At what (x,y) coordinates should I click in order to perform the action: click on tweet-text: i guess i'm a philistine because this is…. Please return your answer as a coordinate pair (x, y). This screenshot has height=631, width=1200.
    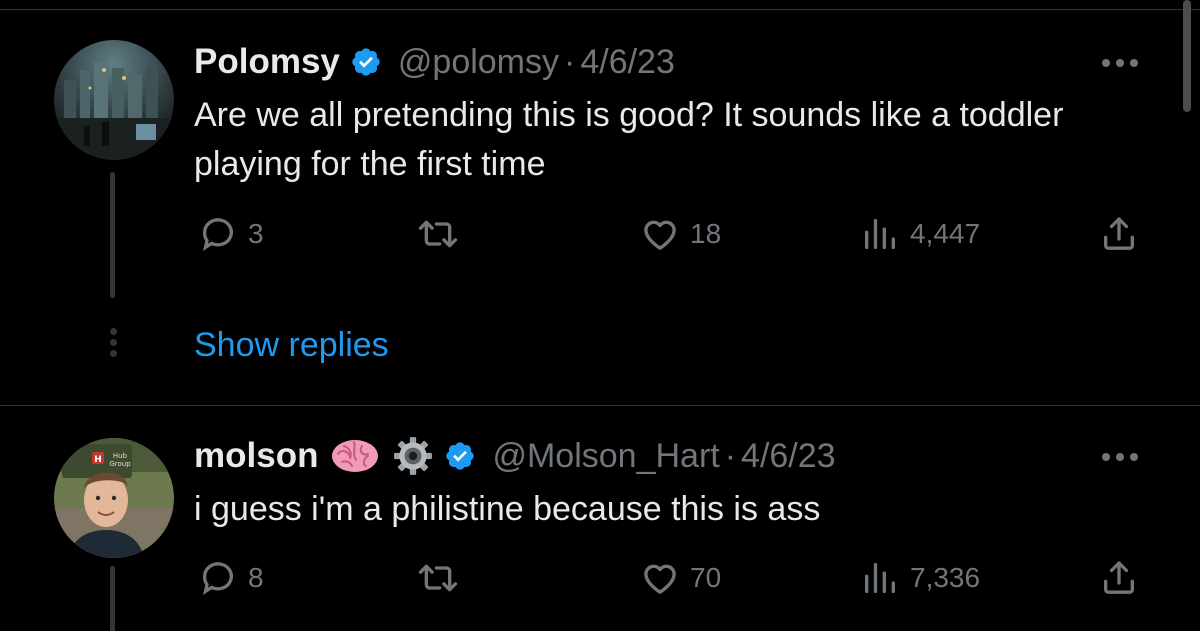
    Looking at the image, I should click on (507, 509).